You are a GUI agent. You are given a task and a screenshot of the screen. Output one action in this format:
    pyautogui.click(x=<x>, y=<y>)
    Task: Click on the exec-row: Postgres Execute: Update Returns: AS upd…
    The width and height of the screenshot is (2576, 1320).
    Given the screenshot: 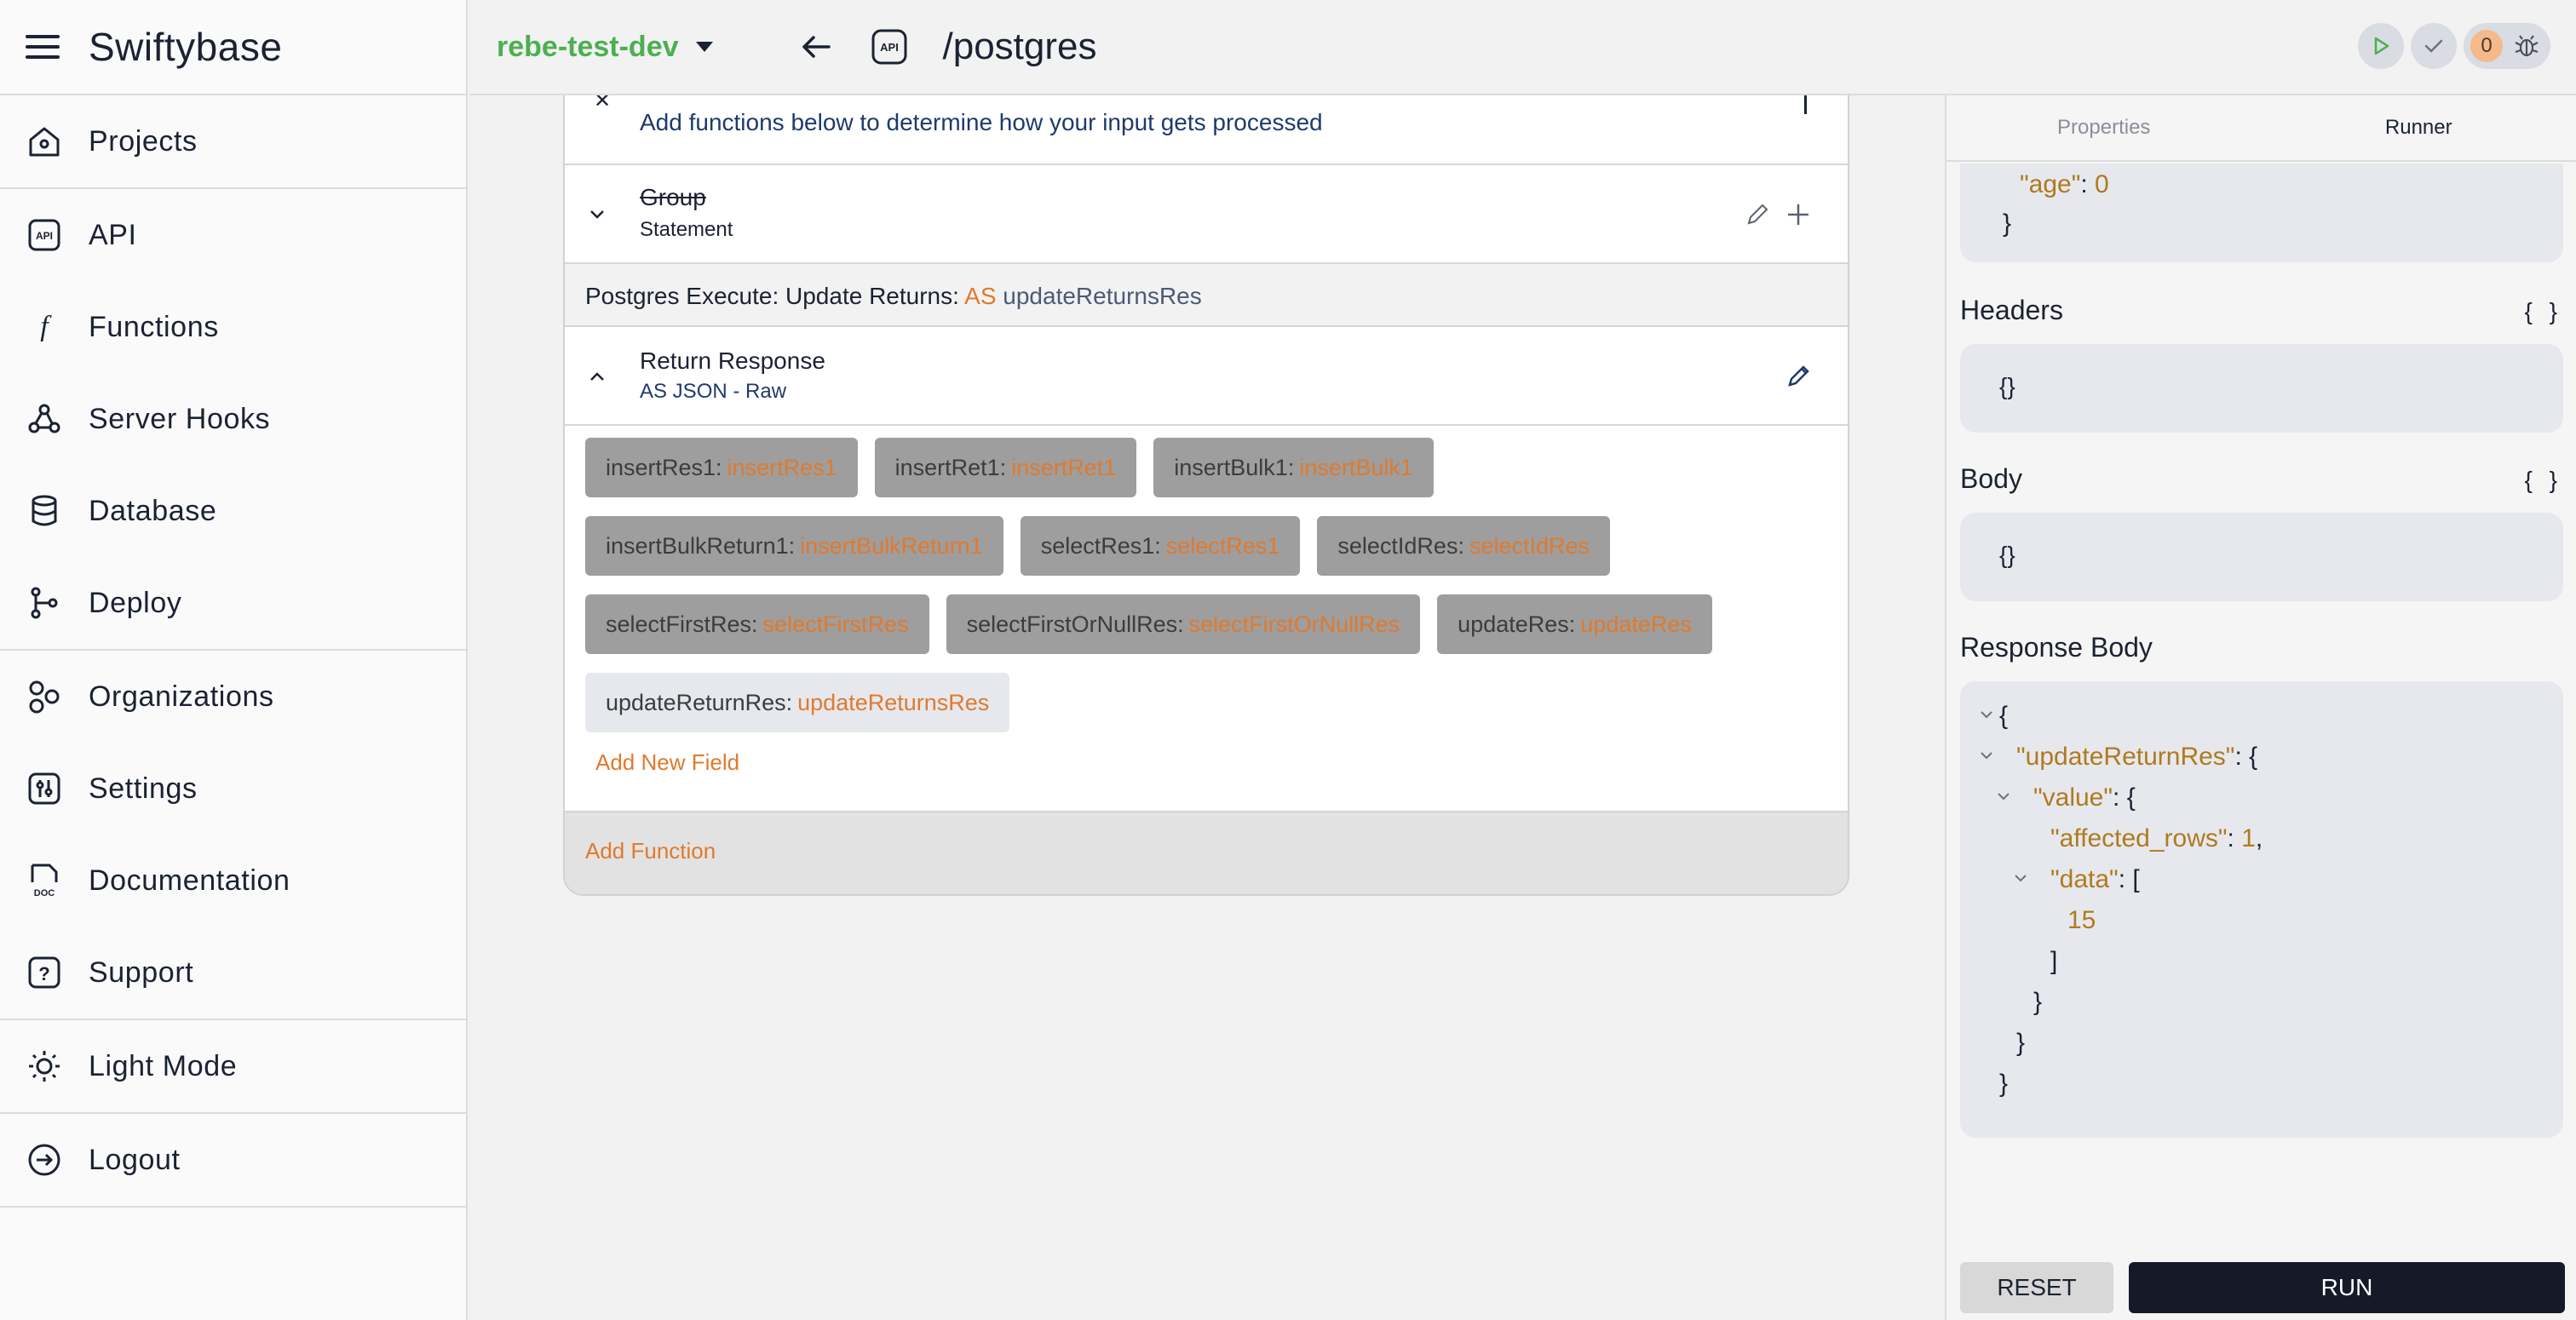 What is the action you would take?
    pyautogui.click(x=1207, y=295)
    